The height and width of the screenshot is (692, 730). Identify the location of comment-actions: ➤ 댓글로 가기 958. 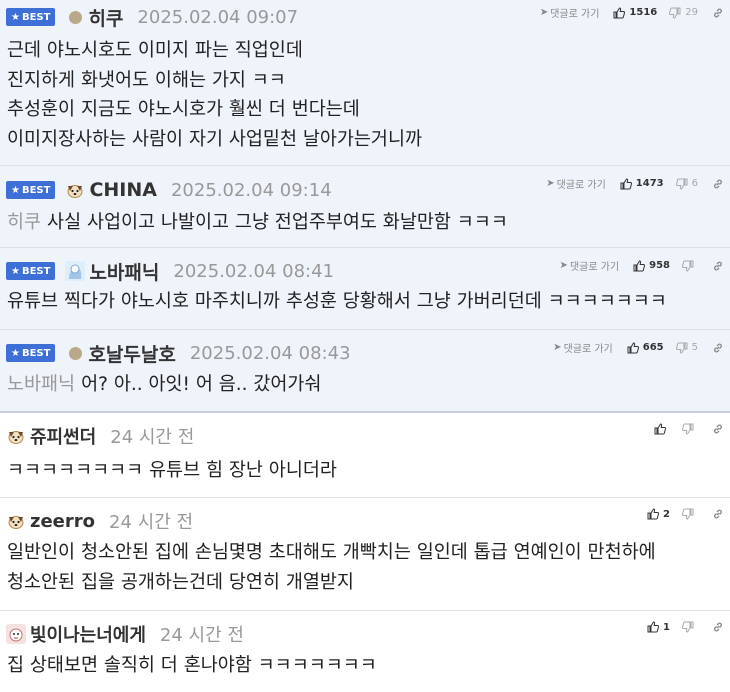
(642, 265).